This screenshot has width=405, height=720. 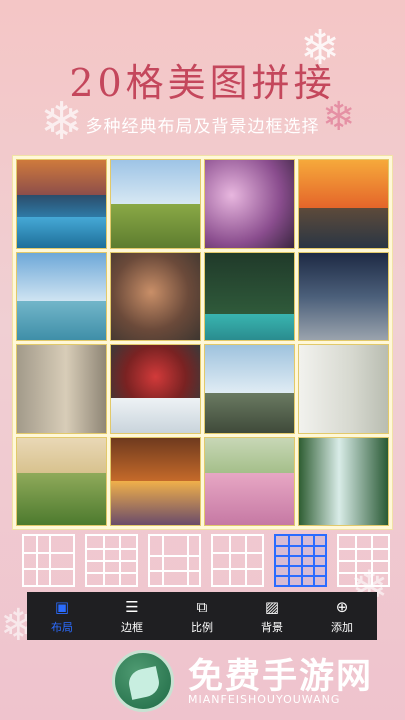 What do you see at coordinates (155, 389) in the screenshot?
I see `collage-photo-dolls-snow` at bounding box center [155, 389].